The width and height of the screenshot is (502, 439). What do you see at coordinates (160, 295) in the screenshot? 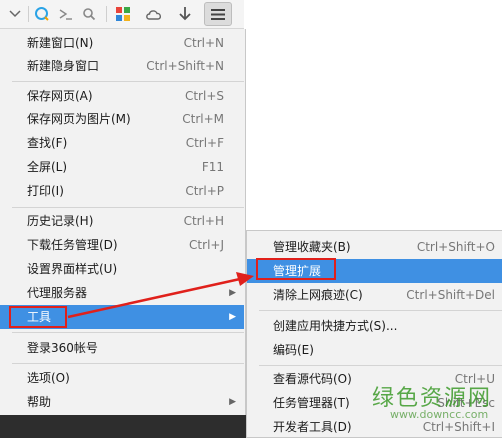
I see `annotation-arrow` at bounding box center [160, 295].